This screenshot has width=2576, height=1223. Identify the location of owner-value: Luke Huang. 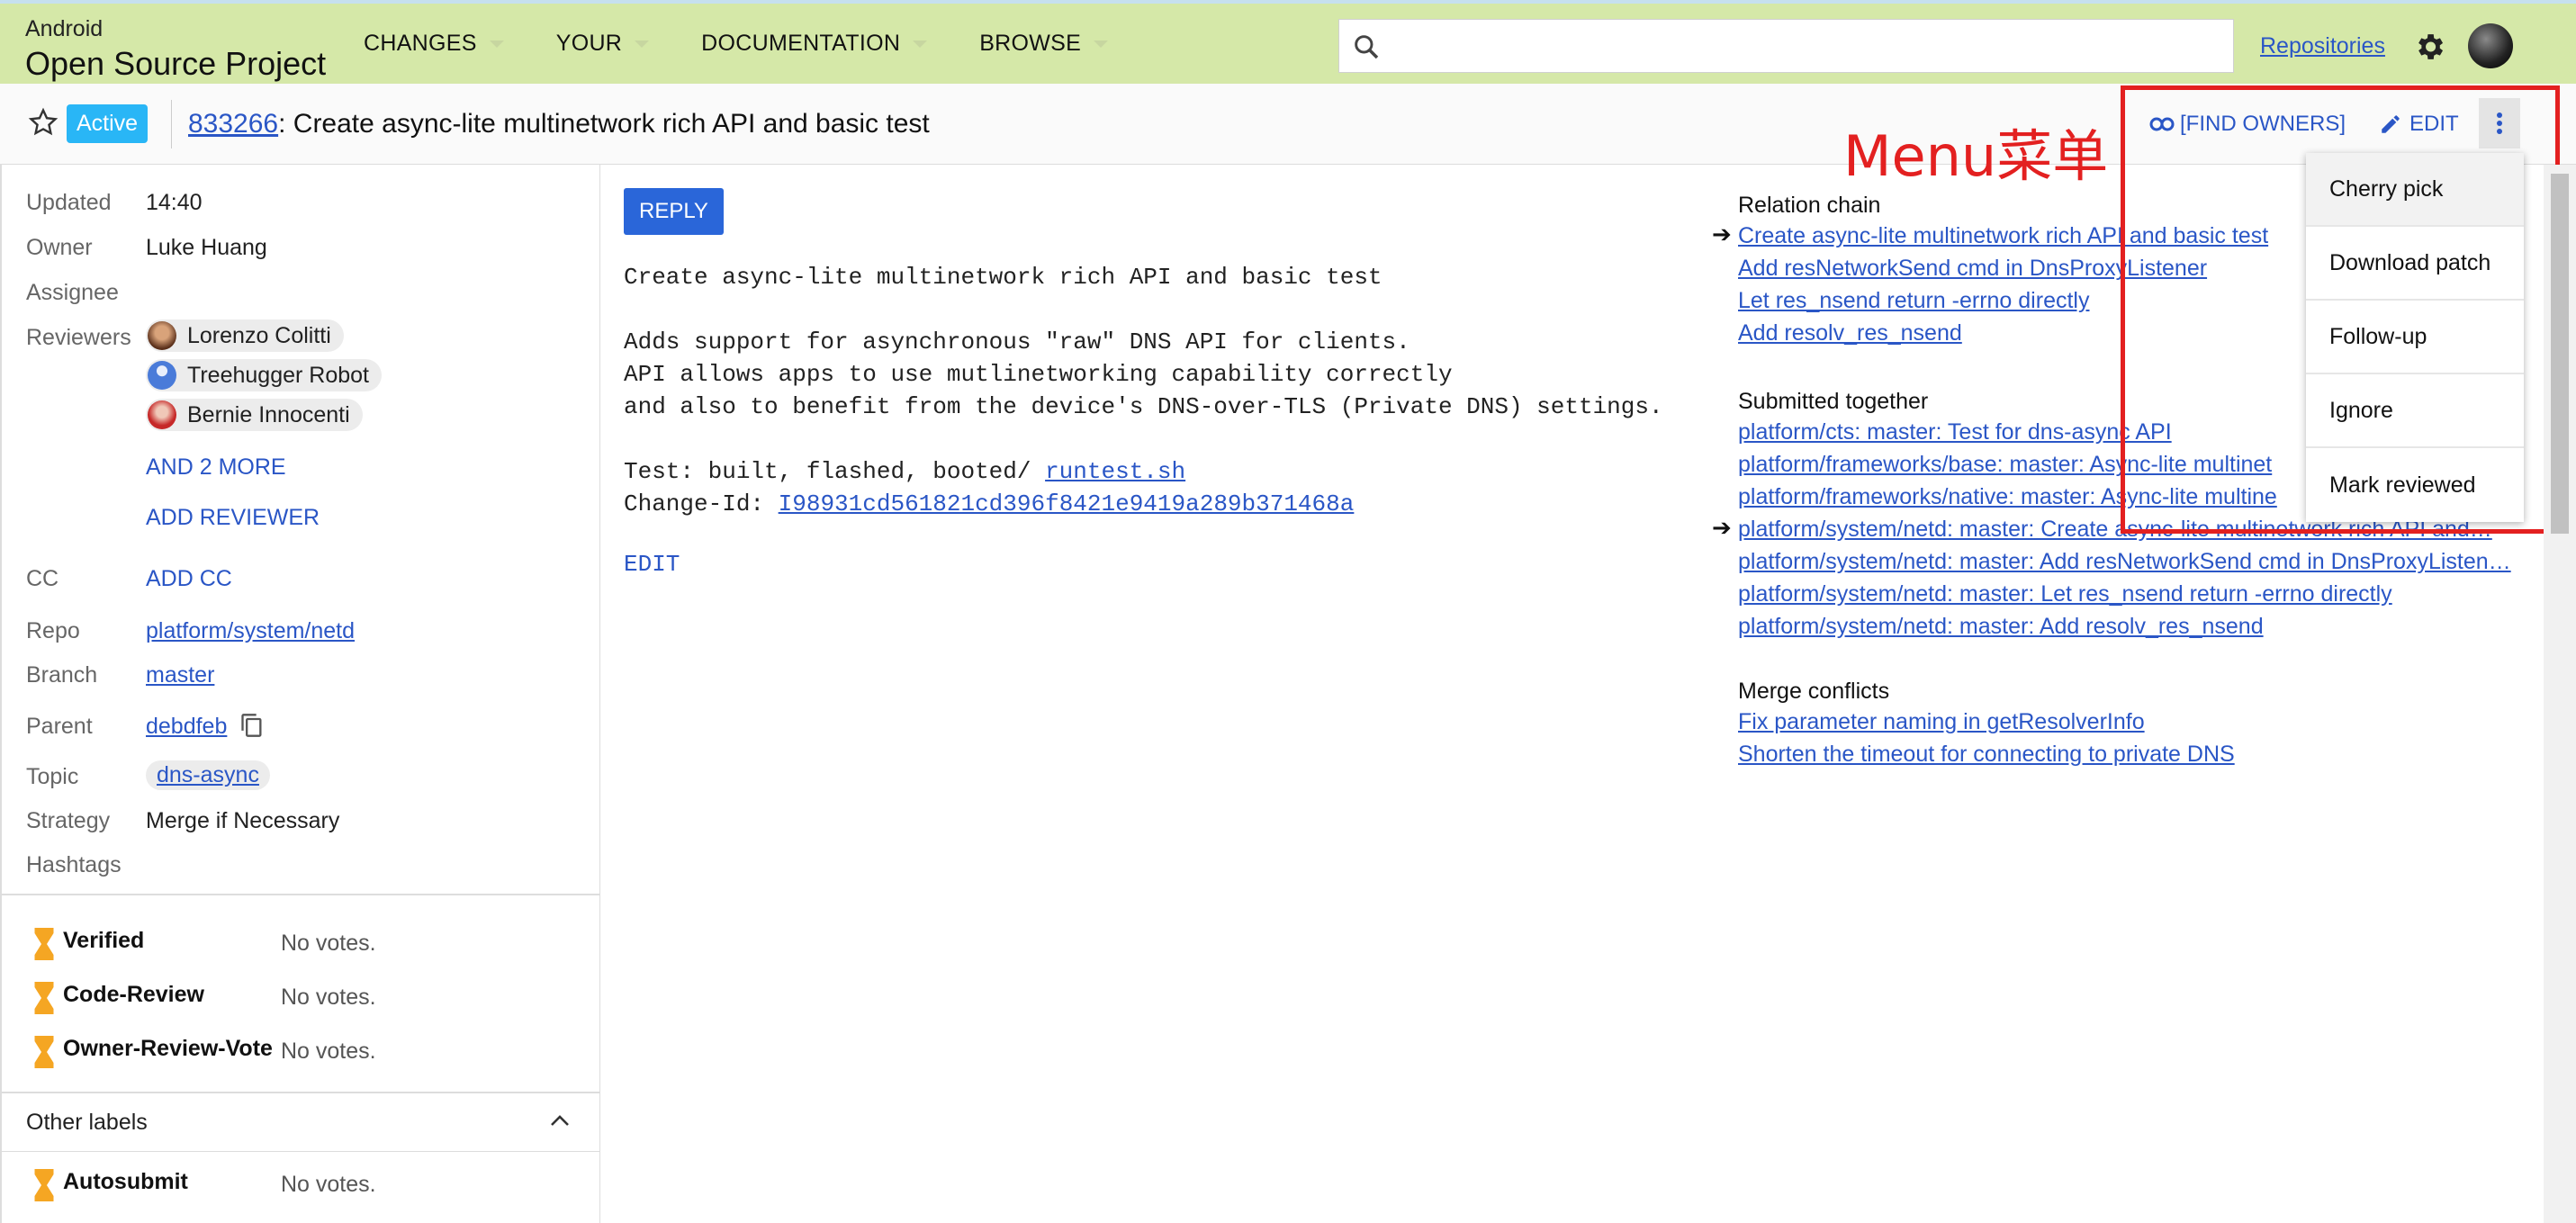
(206, 248).